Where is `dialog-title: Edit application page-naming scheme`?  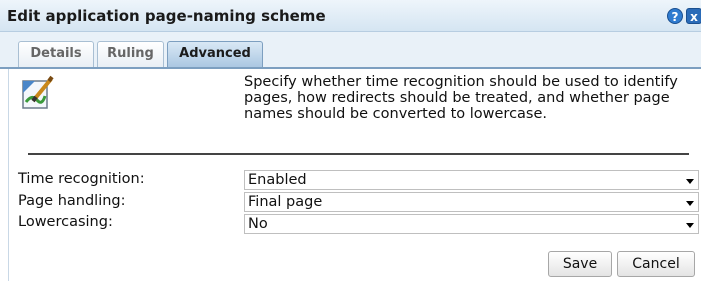 dialog-title: Edit application page-naming scheme is located at coordinates (166, 16).